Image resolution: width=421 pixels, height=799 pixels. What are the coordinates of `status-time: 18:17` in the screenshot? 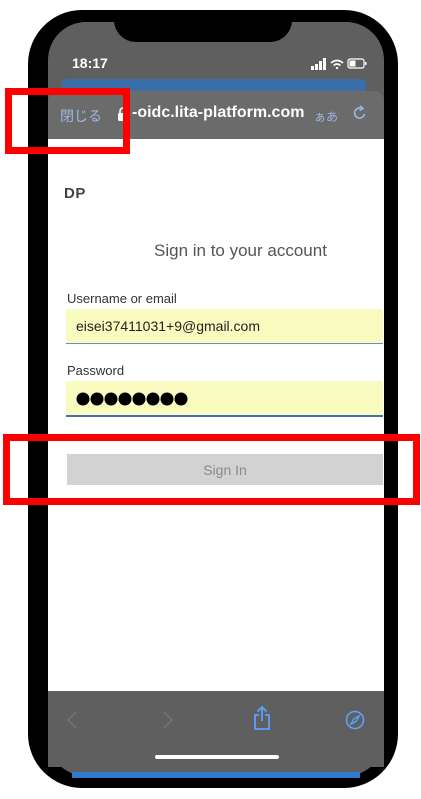 It's located at (90, 63).